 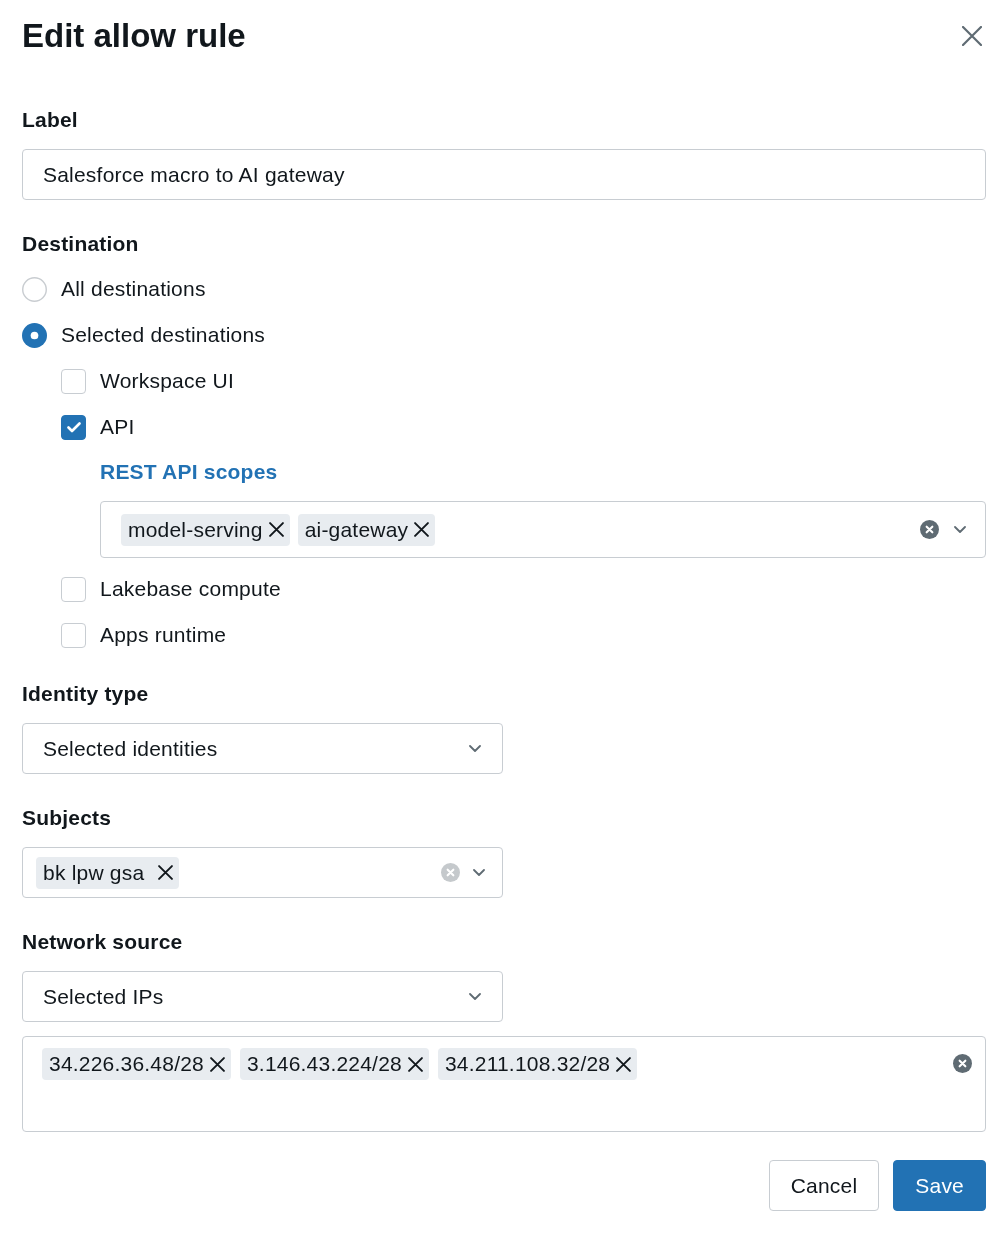 What do you see at coordinates (67, 818) in the screenshot?
I see `field-label: Subjects` at bounding box center [67, 818].